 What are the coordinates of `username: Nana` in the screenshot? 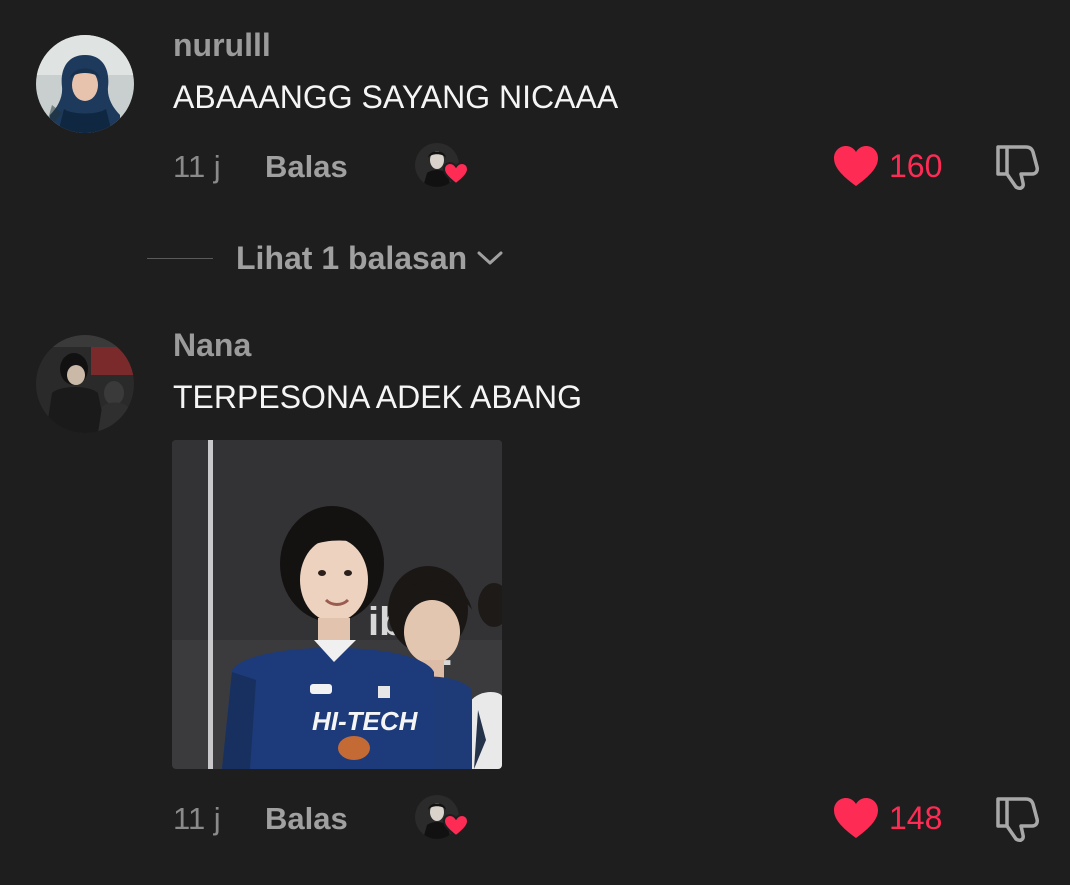 It's located at (212, 345).